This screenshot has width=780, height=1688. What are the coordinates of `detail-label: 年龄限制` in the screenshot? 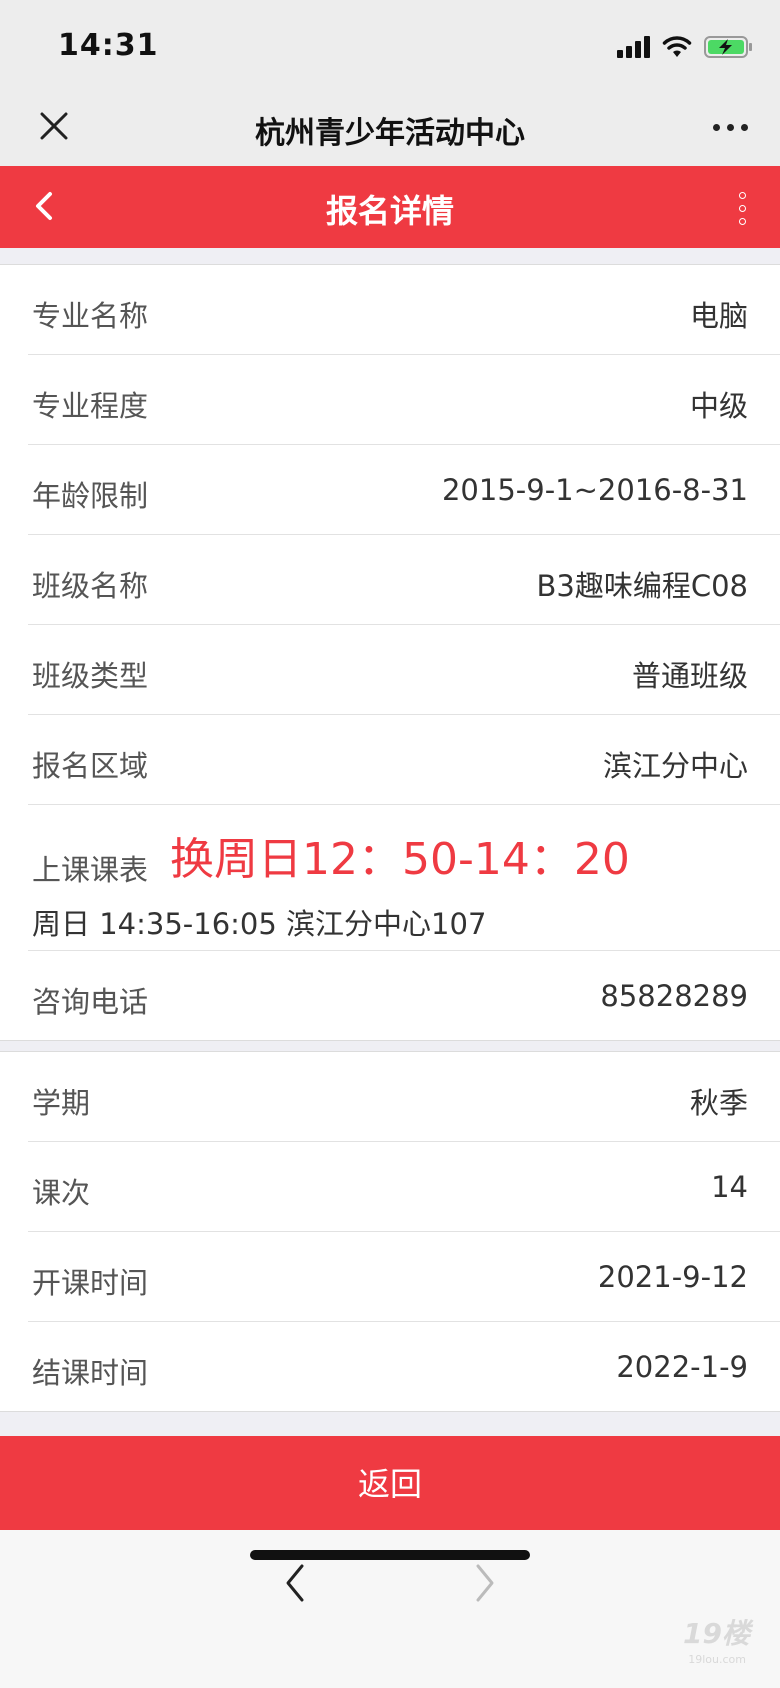 It's located at (90, 496).